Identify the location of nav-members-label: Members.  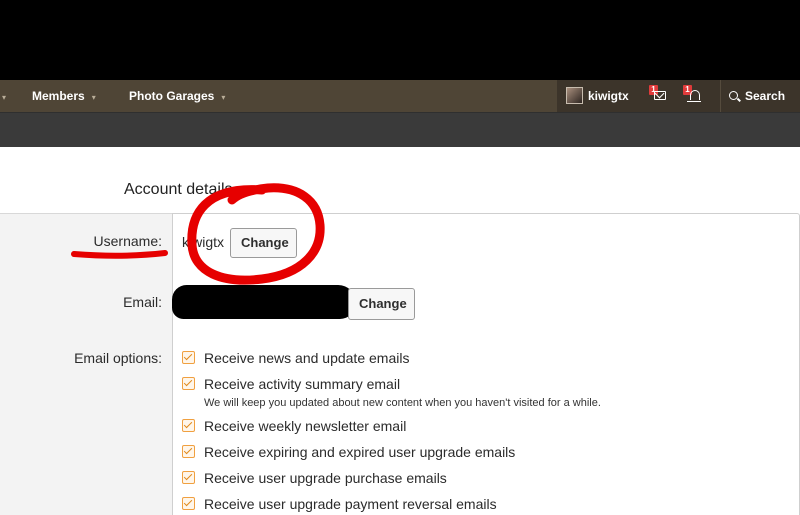
(58, 96).